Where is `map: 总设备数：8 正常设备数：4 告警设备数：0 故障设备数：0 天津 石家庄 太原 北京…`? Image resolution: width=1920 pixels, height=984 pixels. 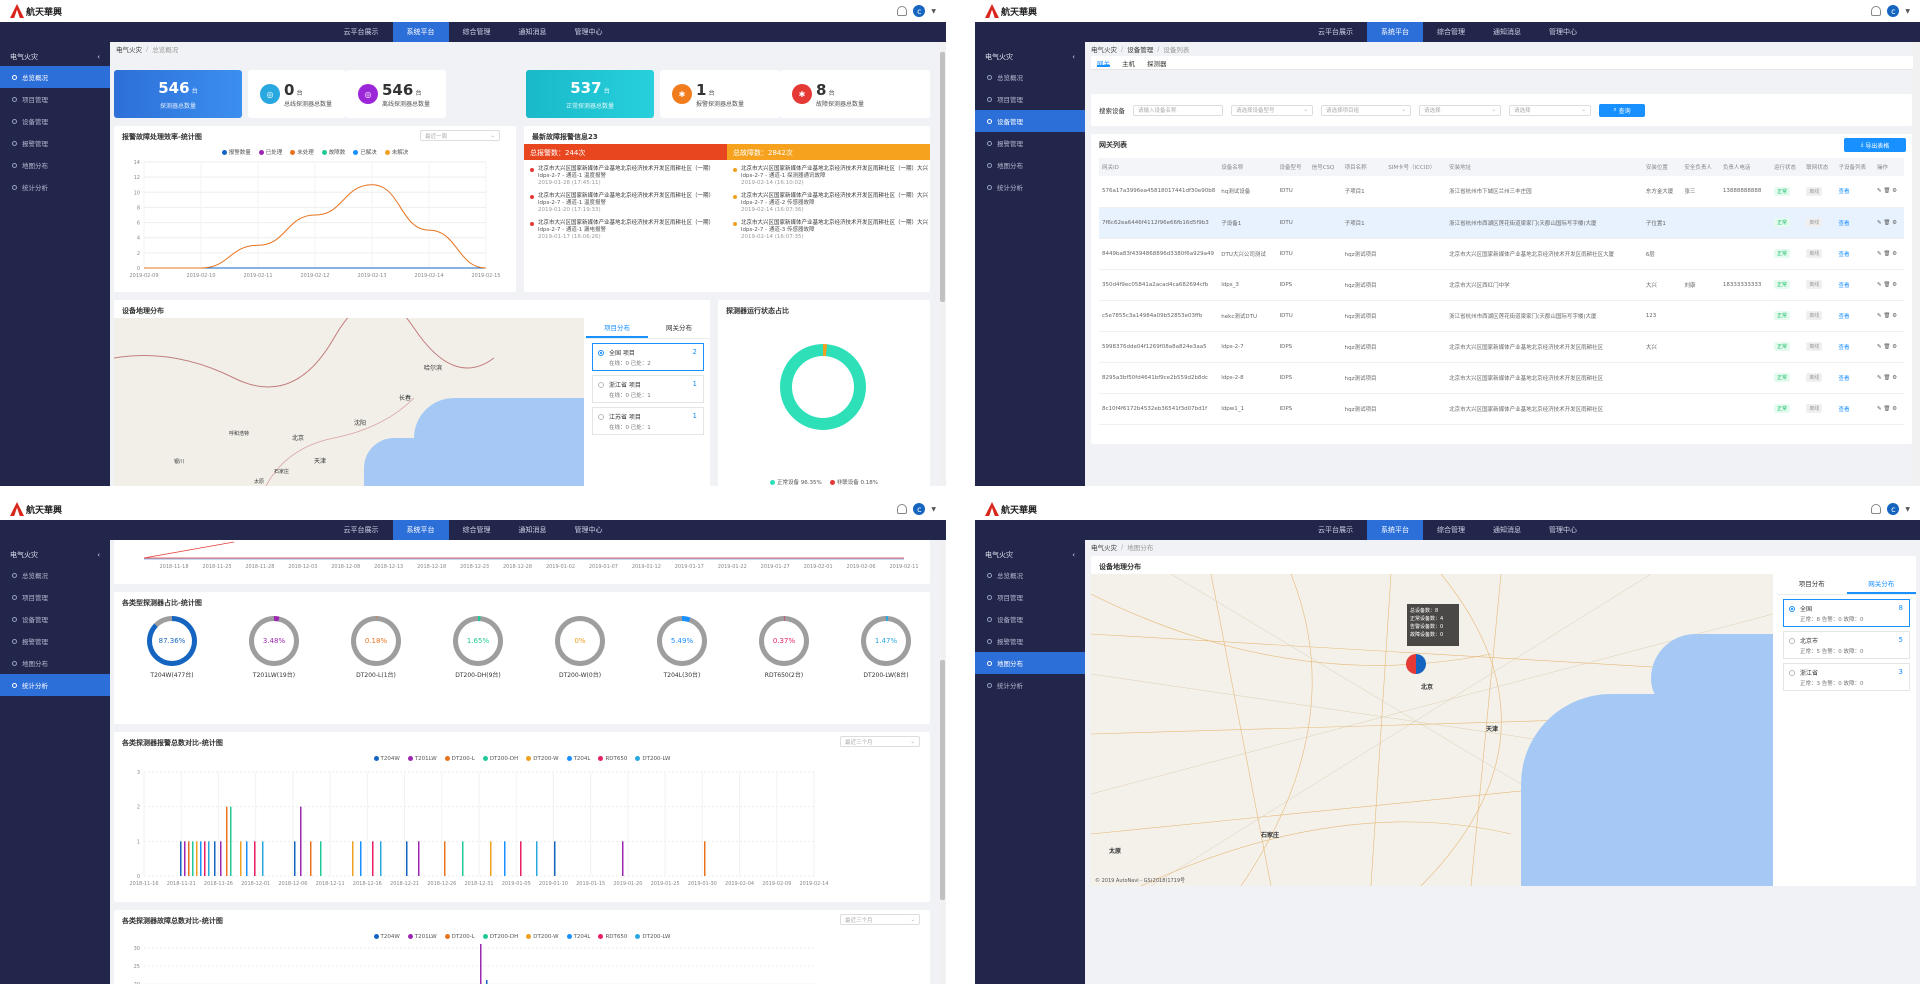 map: 总设备数：8 正常设备数：4 告警设备数：0 故障设备数：0 天津 石家庄 太原 北京… is located at coordinates (1432, 730).